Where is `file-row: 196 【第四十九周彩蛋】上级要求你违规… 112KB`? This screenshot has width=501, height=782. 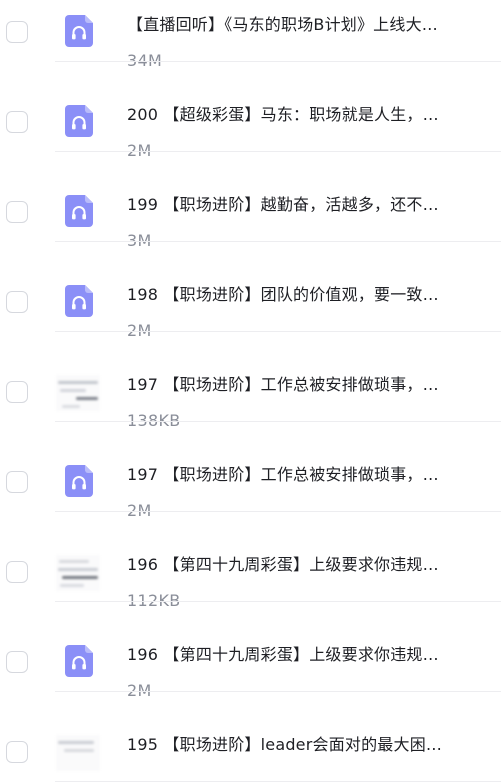 file-row: 196 【第四十九周彩蛋】上级要求你违规… 112KB is located at coordinates (250, 561).